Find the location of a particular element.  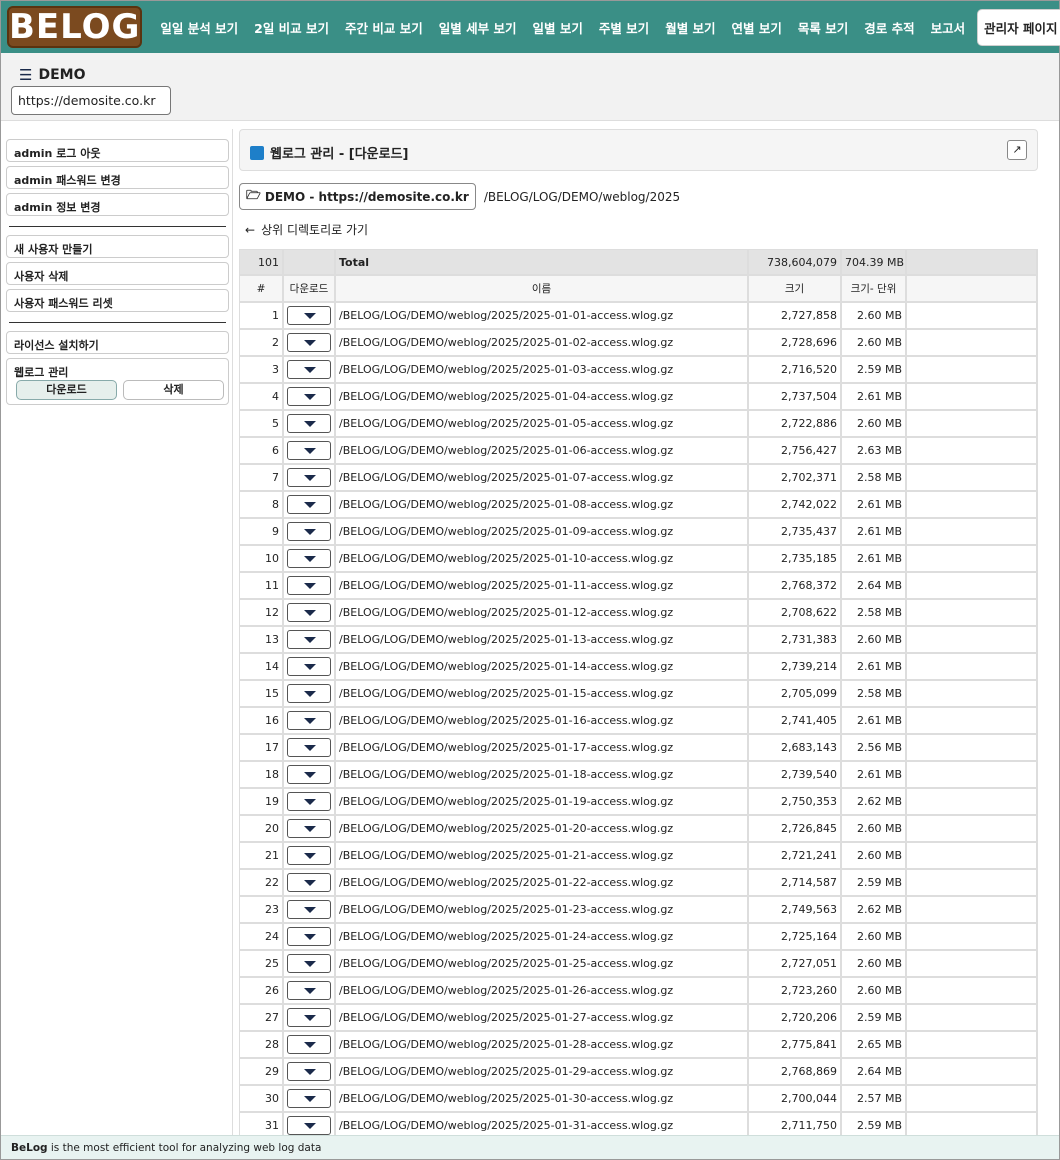

reset-user-password-button: 사용자 패스워드 리셋 is located at coordinates (117, 300).